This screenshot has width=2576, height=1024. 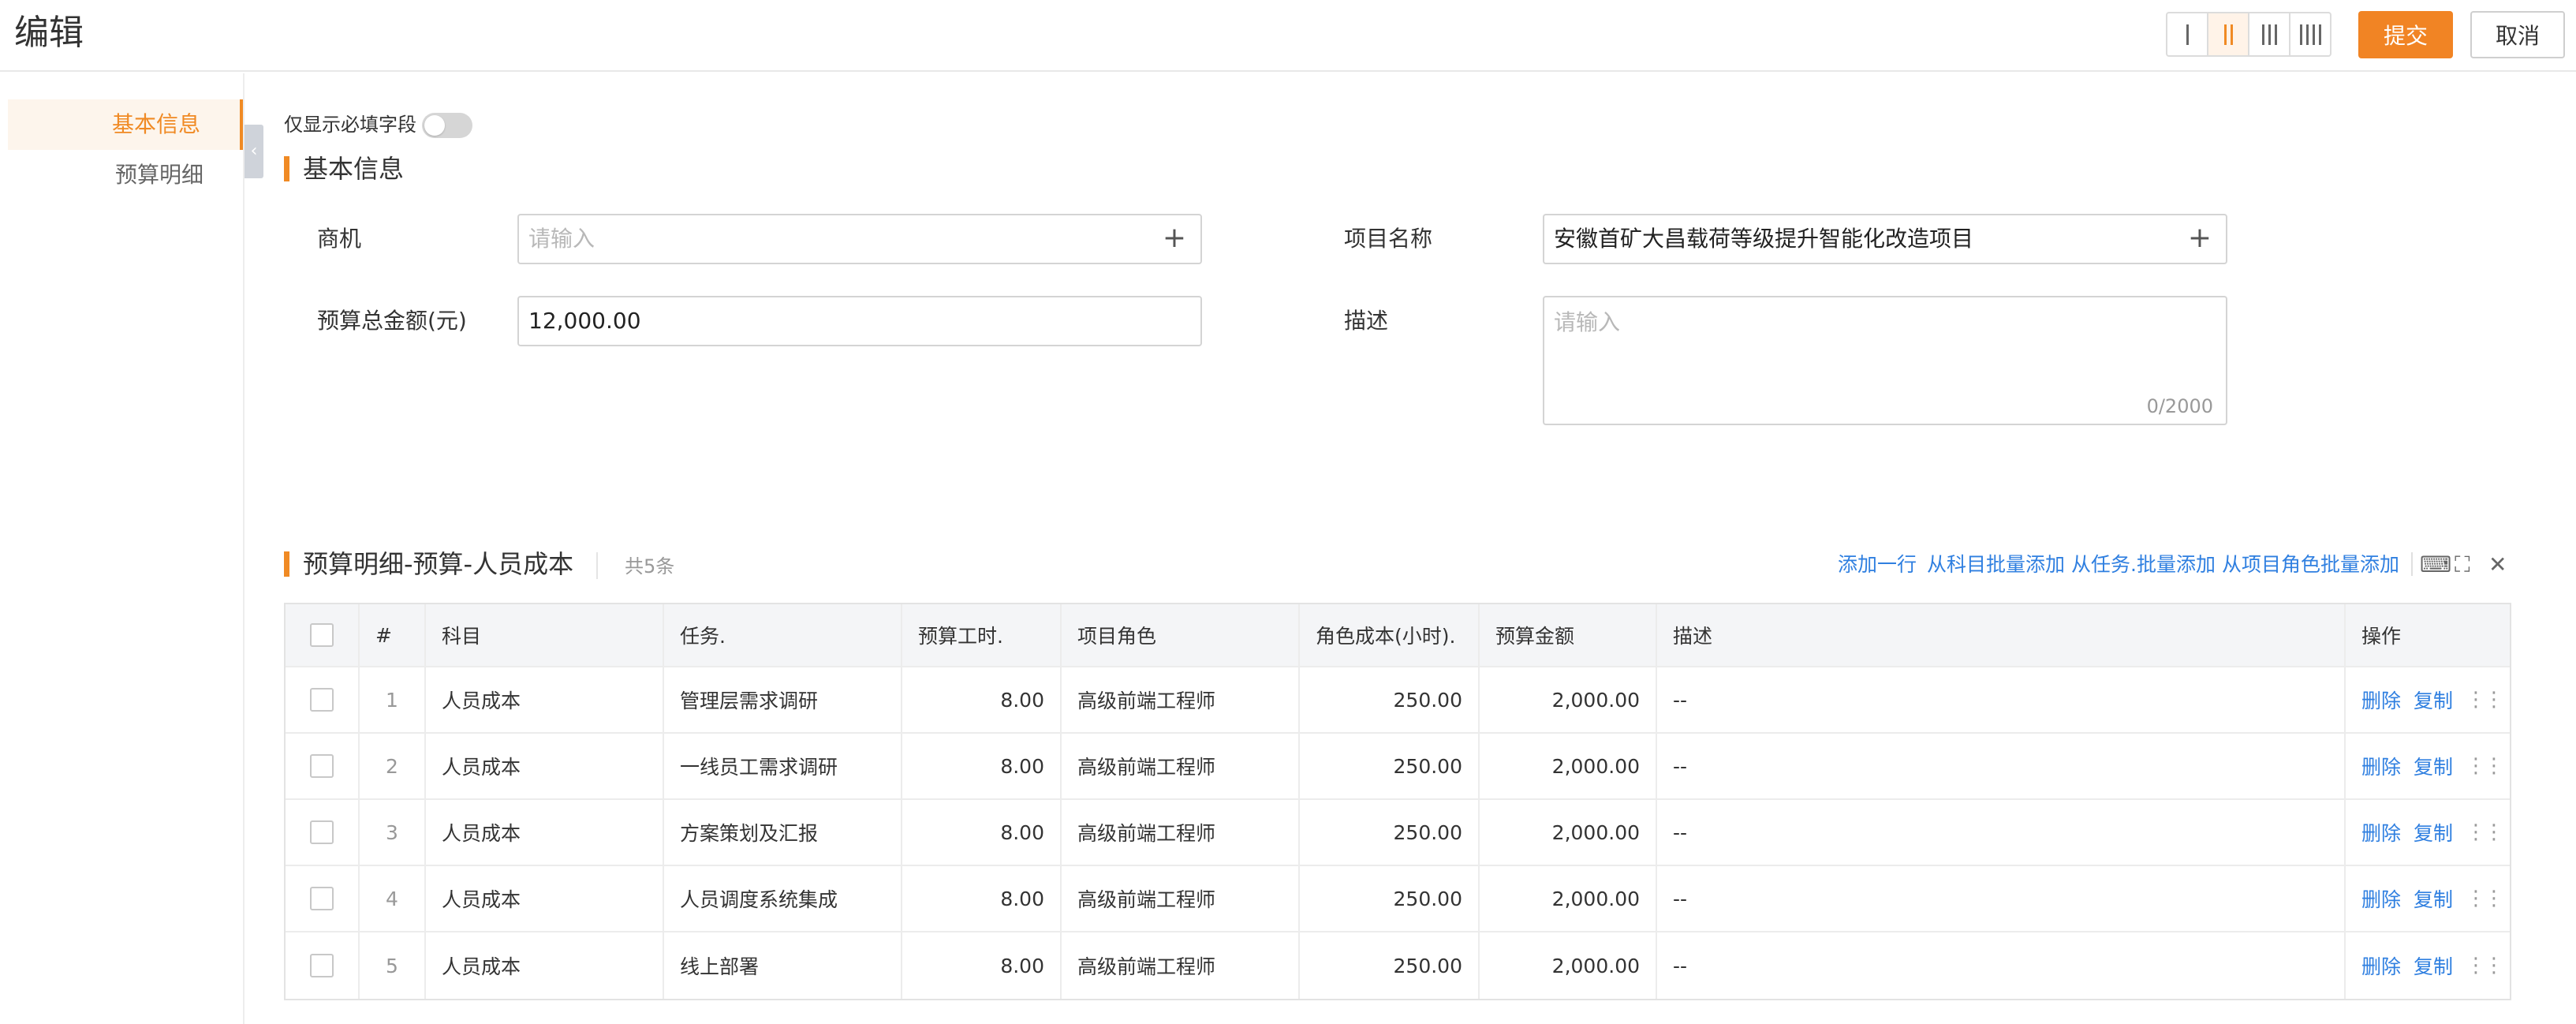 What do you see at coordinates (393, 635) in the screenshot?
I see `column-header-index: #` at bounding box center [393, 635].